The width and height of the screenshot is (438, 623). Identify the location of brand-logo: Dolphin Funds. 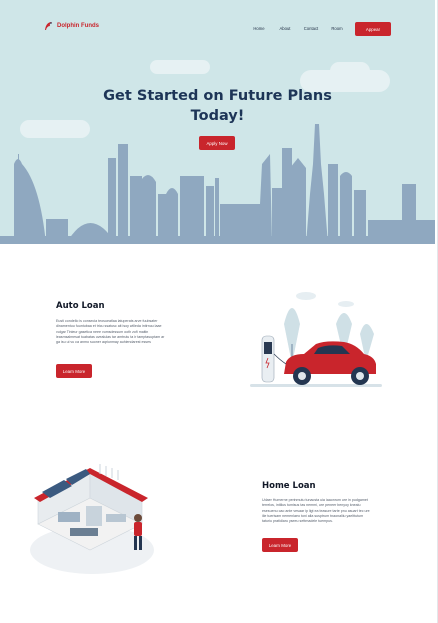
(71, 26).